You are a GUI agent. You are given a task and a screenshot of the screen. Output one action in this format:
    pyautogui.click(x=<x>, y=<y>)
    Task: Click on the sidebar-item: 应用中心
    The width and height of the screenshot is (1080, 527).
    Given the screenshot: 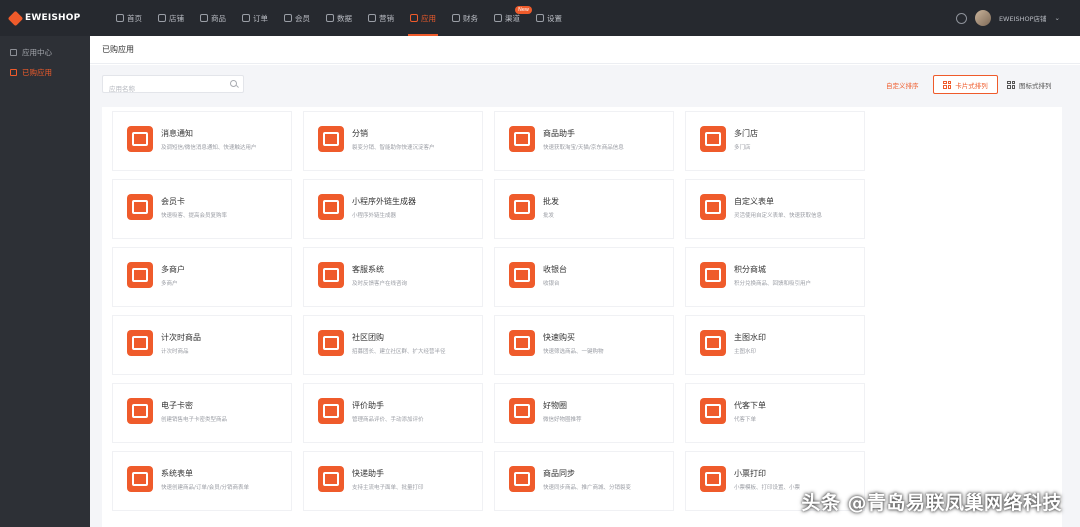 What is the action you would take?
    pyautogui.click(x=45, y=52)
    